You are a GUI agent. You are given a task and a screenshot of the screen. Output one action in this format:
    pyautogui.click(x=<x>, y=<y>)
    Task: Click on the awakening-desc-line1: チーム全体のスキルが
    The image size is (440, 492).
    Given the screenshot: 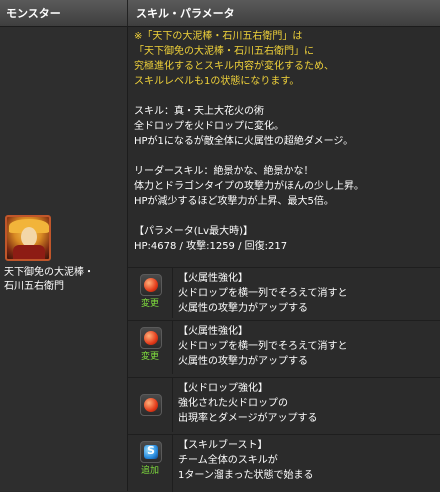 What is the action you would take?
    pyautogui.click(x=228, y=460)
    